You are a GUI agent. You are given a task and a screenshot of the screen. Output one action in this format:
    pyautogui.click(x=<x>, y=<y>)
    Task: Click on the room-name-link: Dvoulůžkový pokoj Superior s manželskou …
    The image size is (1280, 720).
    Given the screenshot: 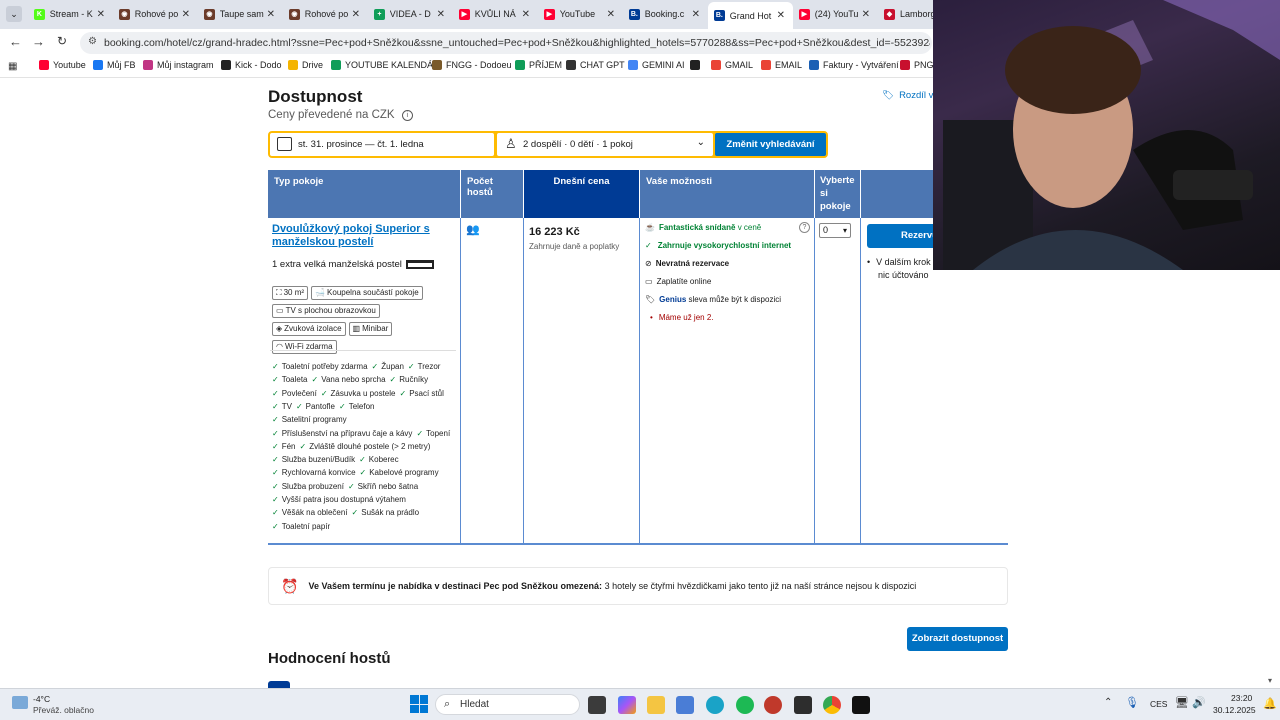 What is the action you would take?
    pyautogui.click(x=362, y=236)
    